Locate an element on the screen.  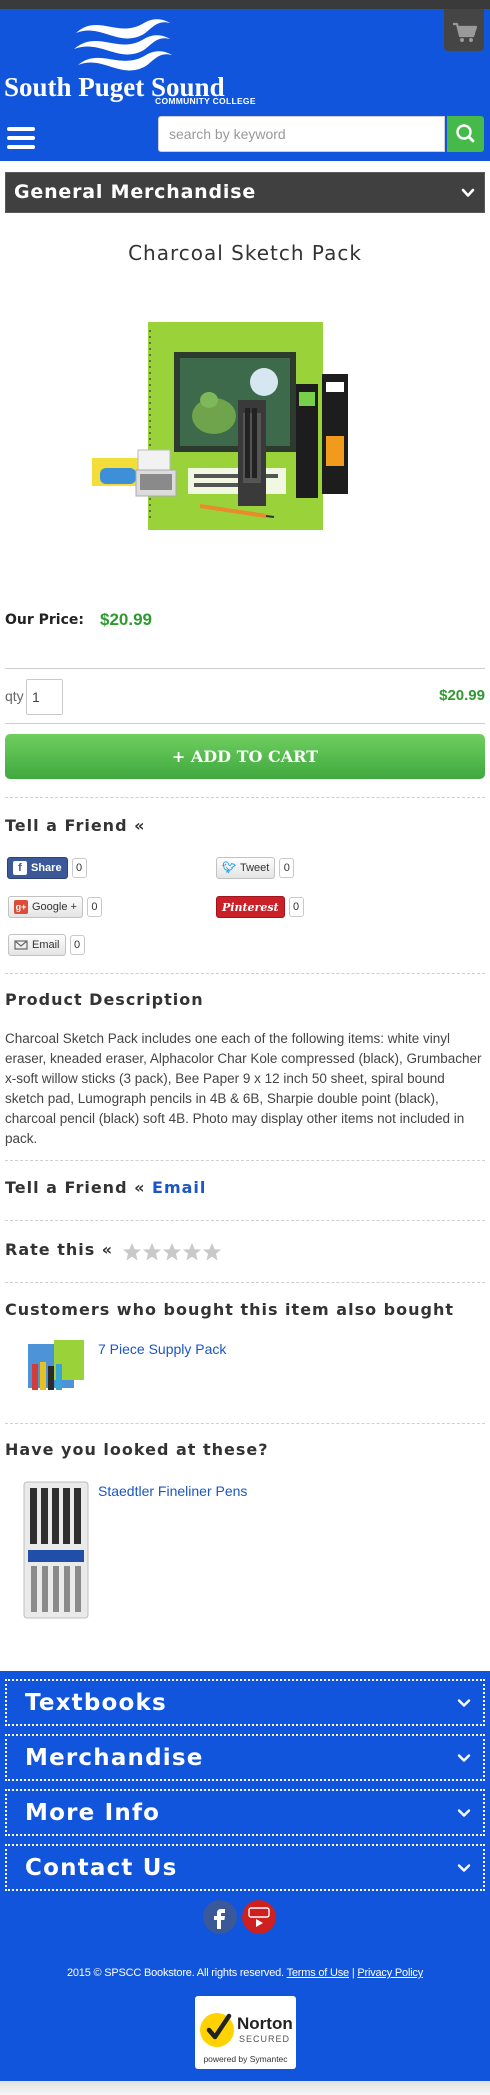
looked-at-heading: Have you looked at these? is located at coordinates (137, 1449).